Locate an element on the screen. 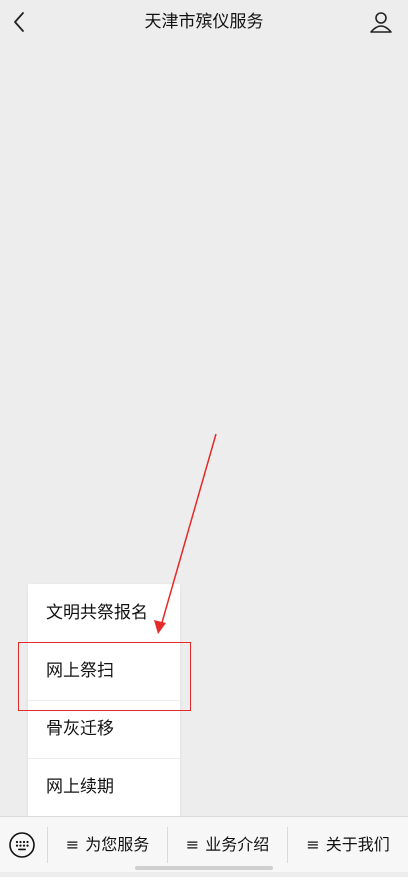 Image resolution: width=408 pixels, height=877 pixels. menu-label: 为您服务 is located at coordinates (117, 844).